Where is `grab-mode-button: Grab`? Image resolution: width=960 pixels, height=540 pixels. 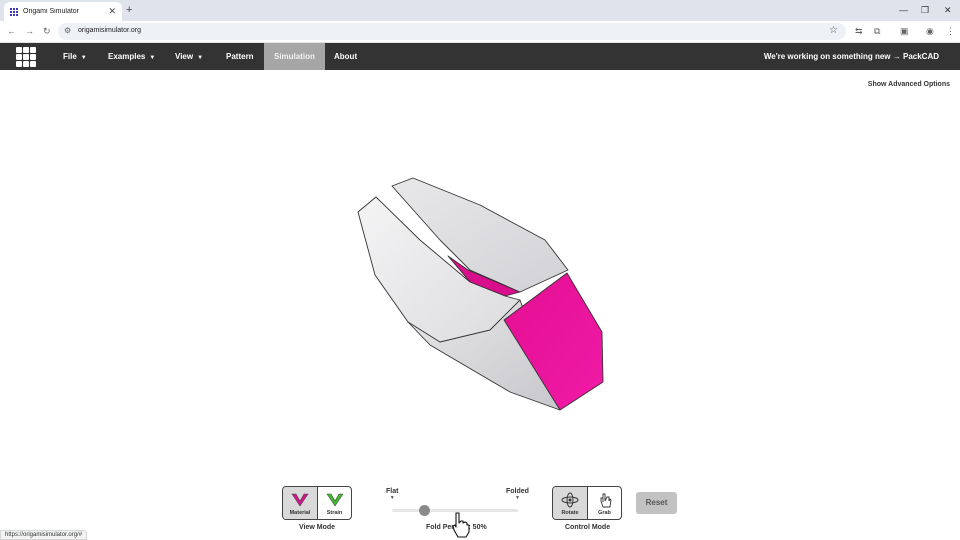
grab-mode-button: Grab is located at coordinates (604, 503).